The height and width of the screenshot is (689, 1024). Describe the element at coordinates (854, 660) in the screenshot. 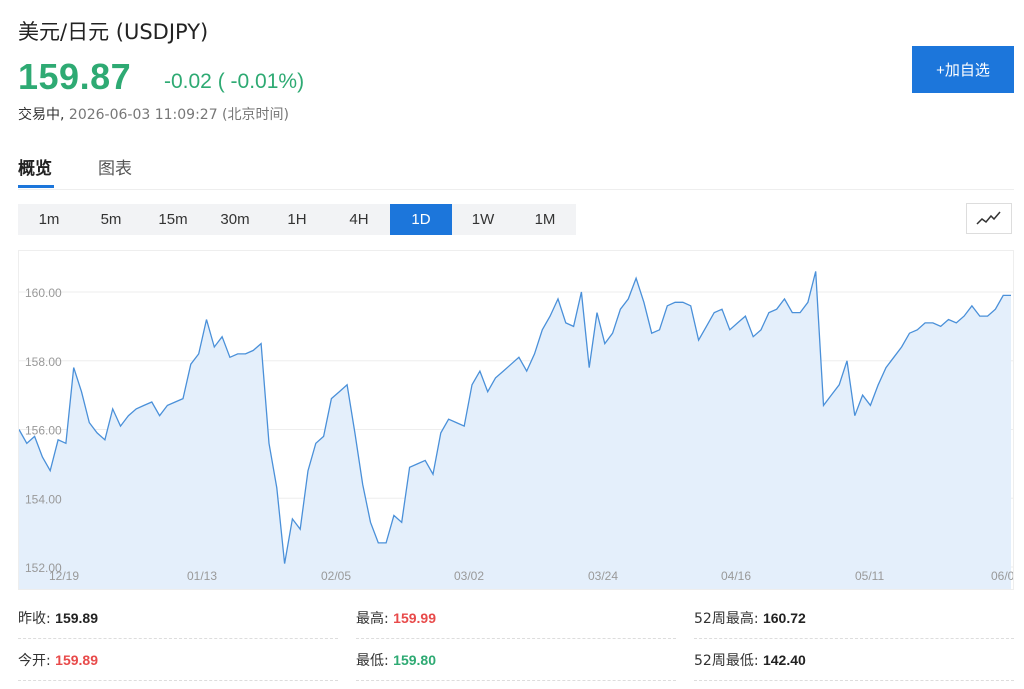

I see `stat-52w-low: 52周最低: 142.40` at that location.